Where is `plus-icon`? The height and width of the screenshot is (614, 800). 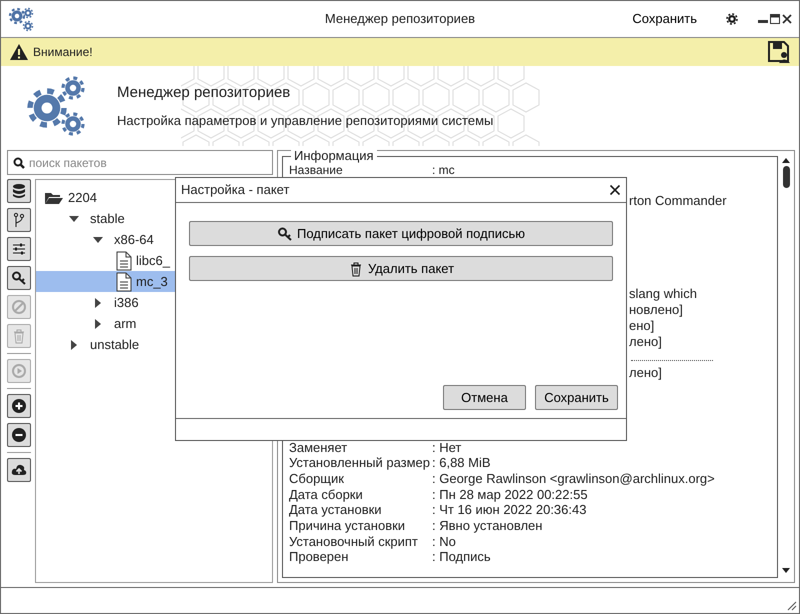
plus-icon is located at coordinates (19, 406).